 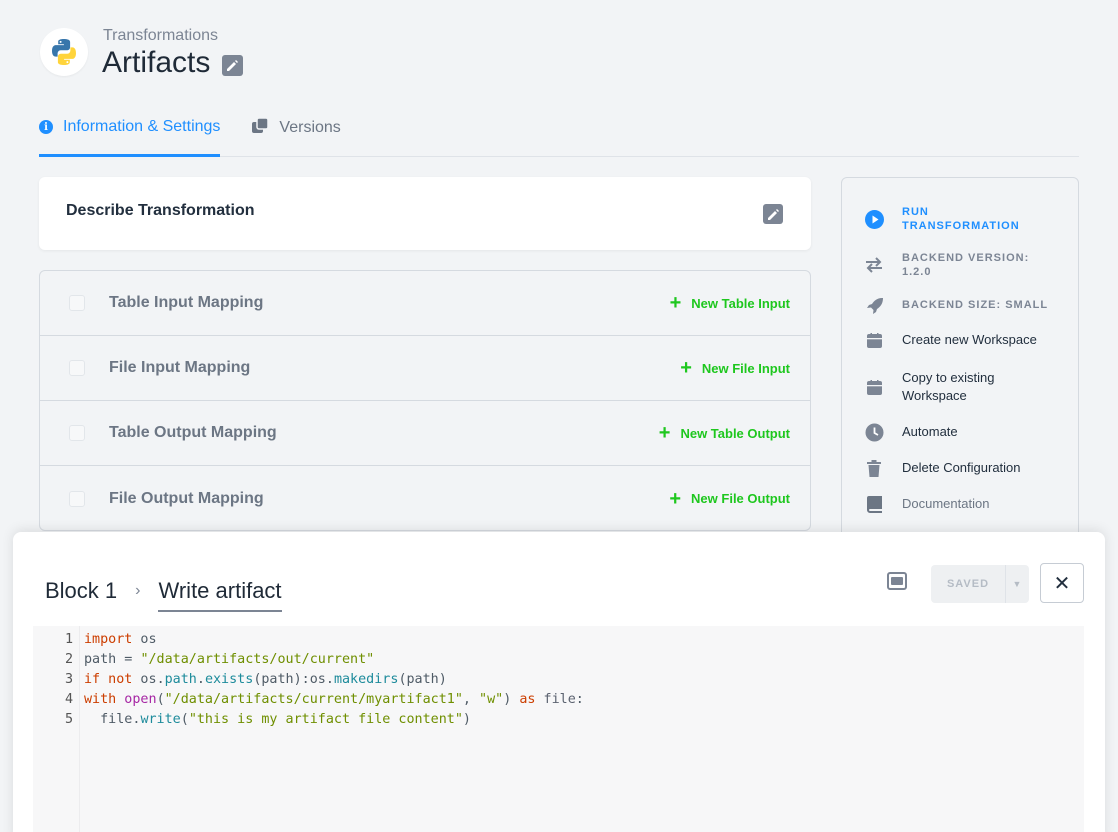 What do you see at coordinates (229, 659) in the screenshot?
I see `code-line: path = "/data/artifacts/out/current"` at bounding box center [229, 659].